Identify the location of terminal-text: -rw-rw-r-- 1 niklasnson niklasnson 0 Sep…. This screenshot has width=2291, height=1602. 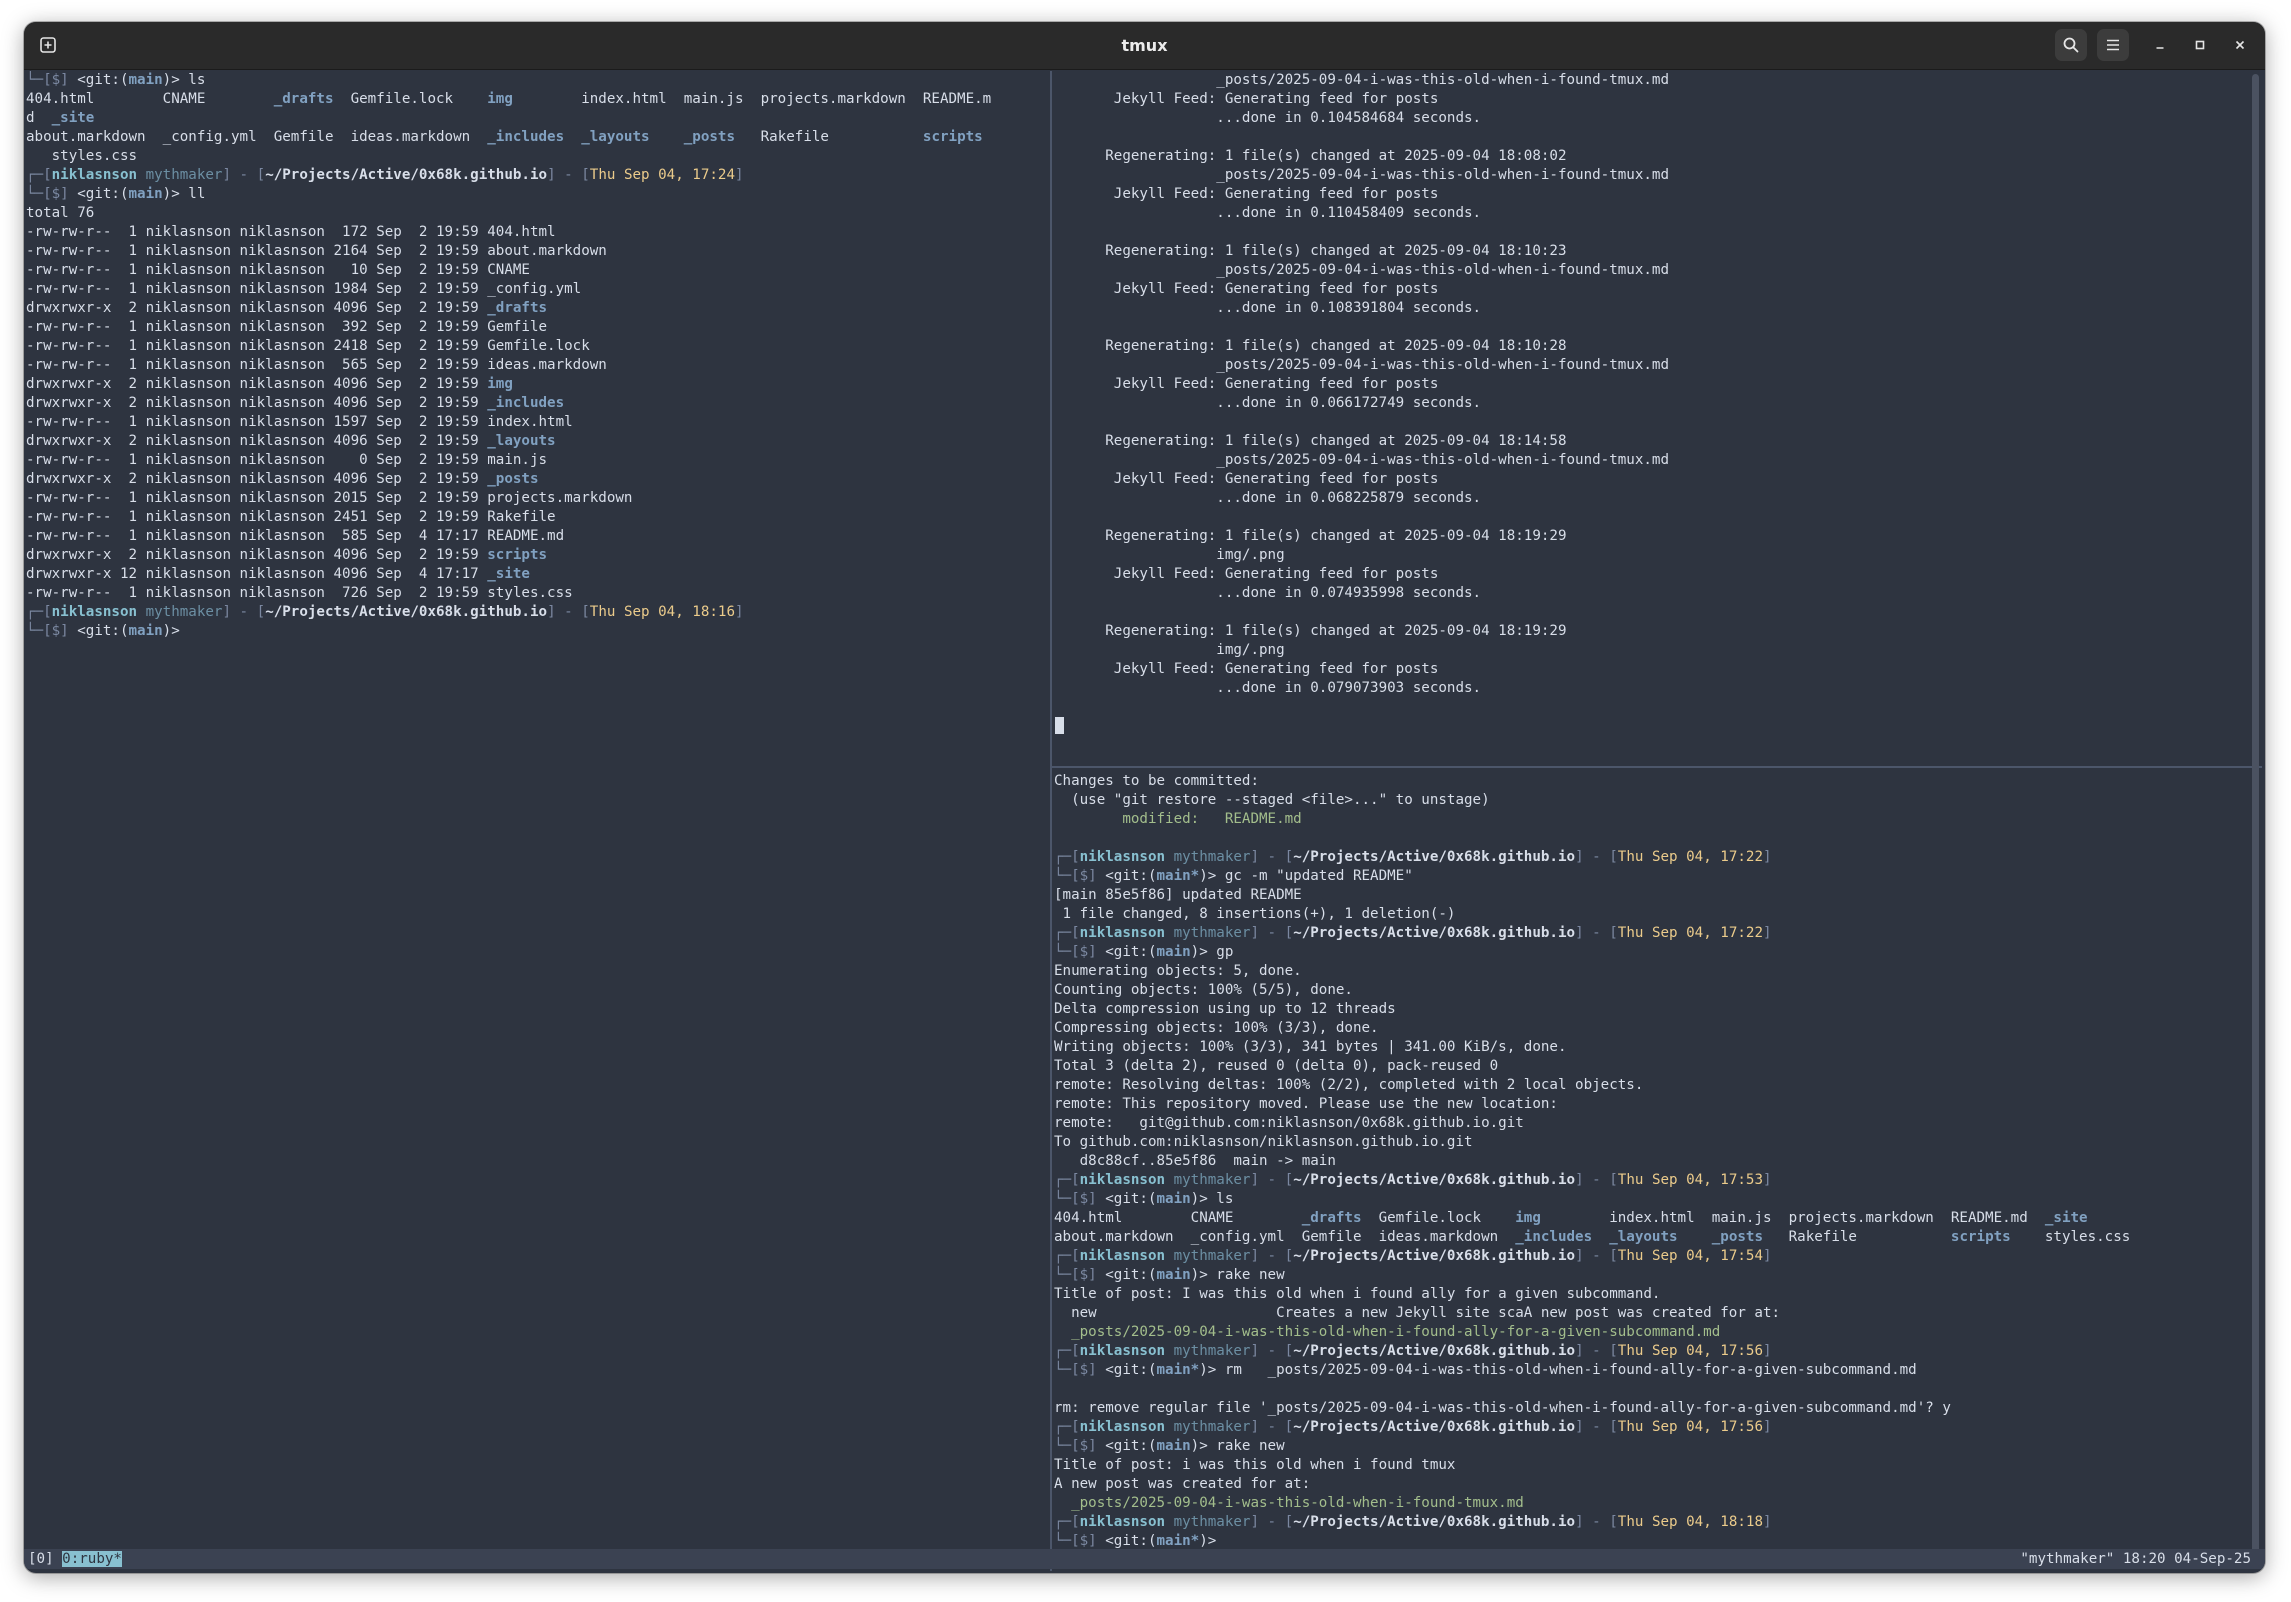
(287, 460).